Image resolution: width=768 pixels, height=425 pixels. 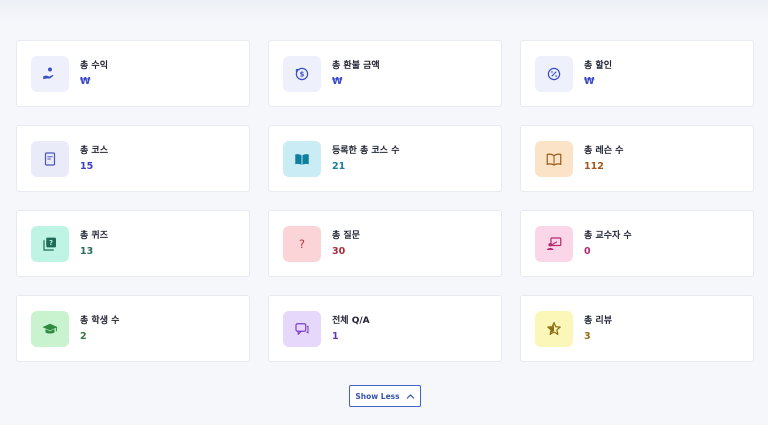 I want to click on instructor-icon, so click(x=554, y=243).